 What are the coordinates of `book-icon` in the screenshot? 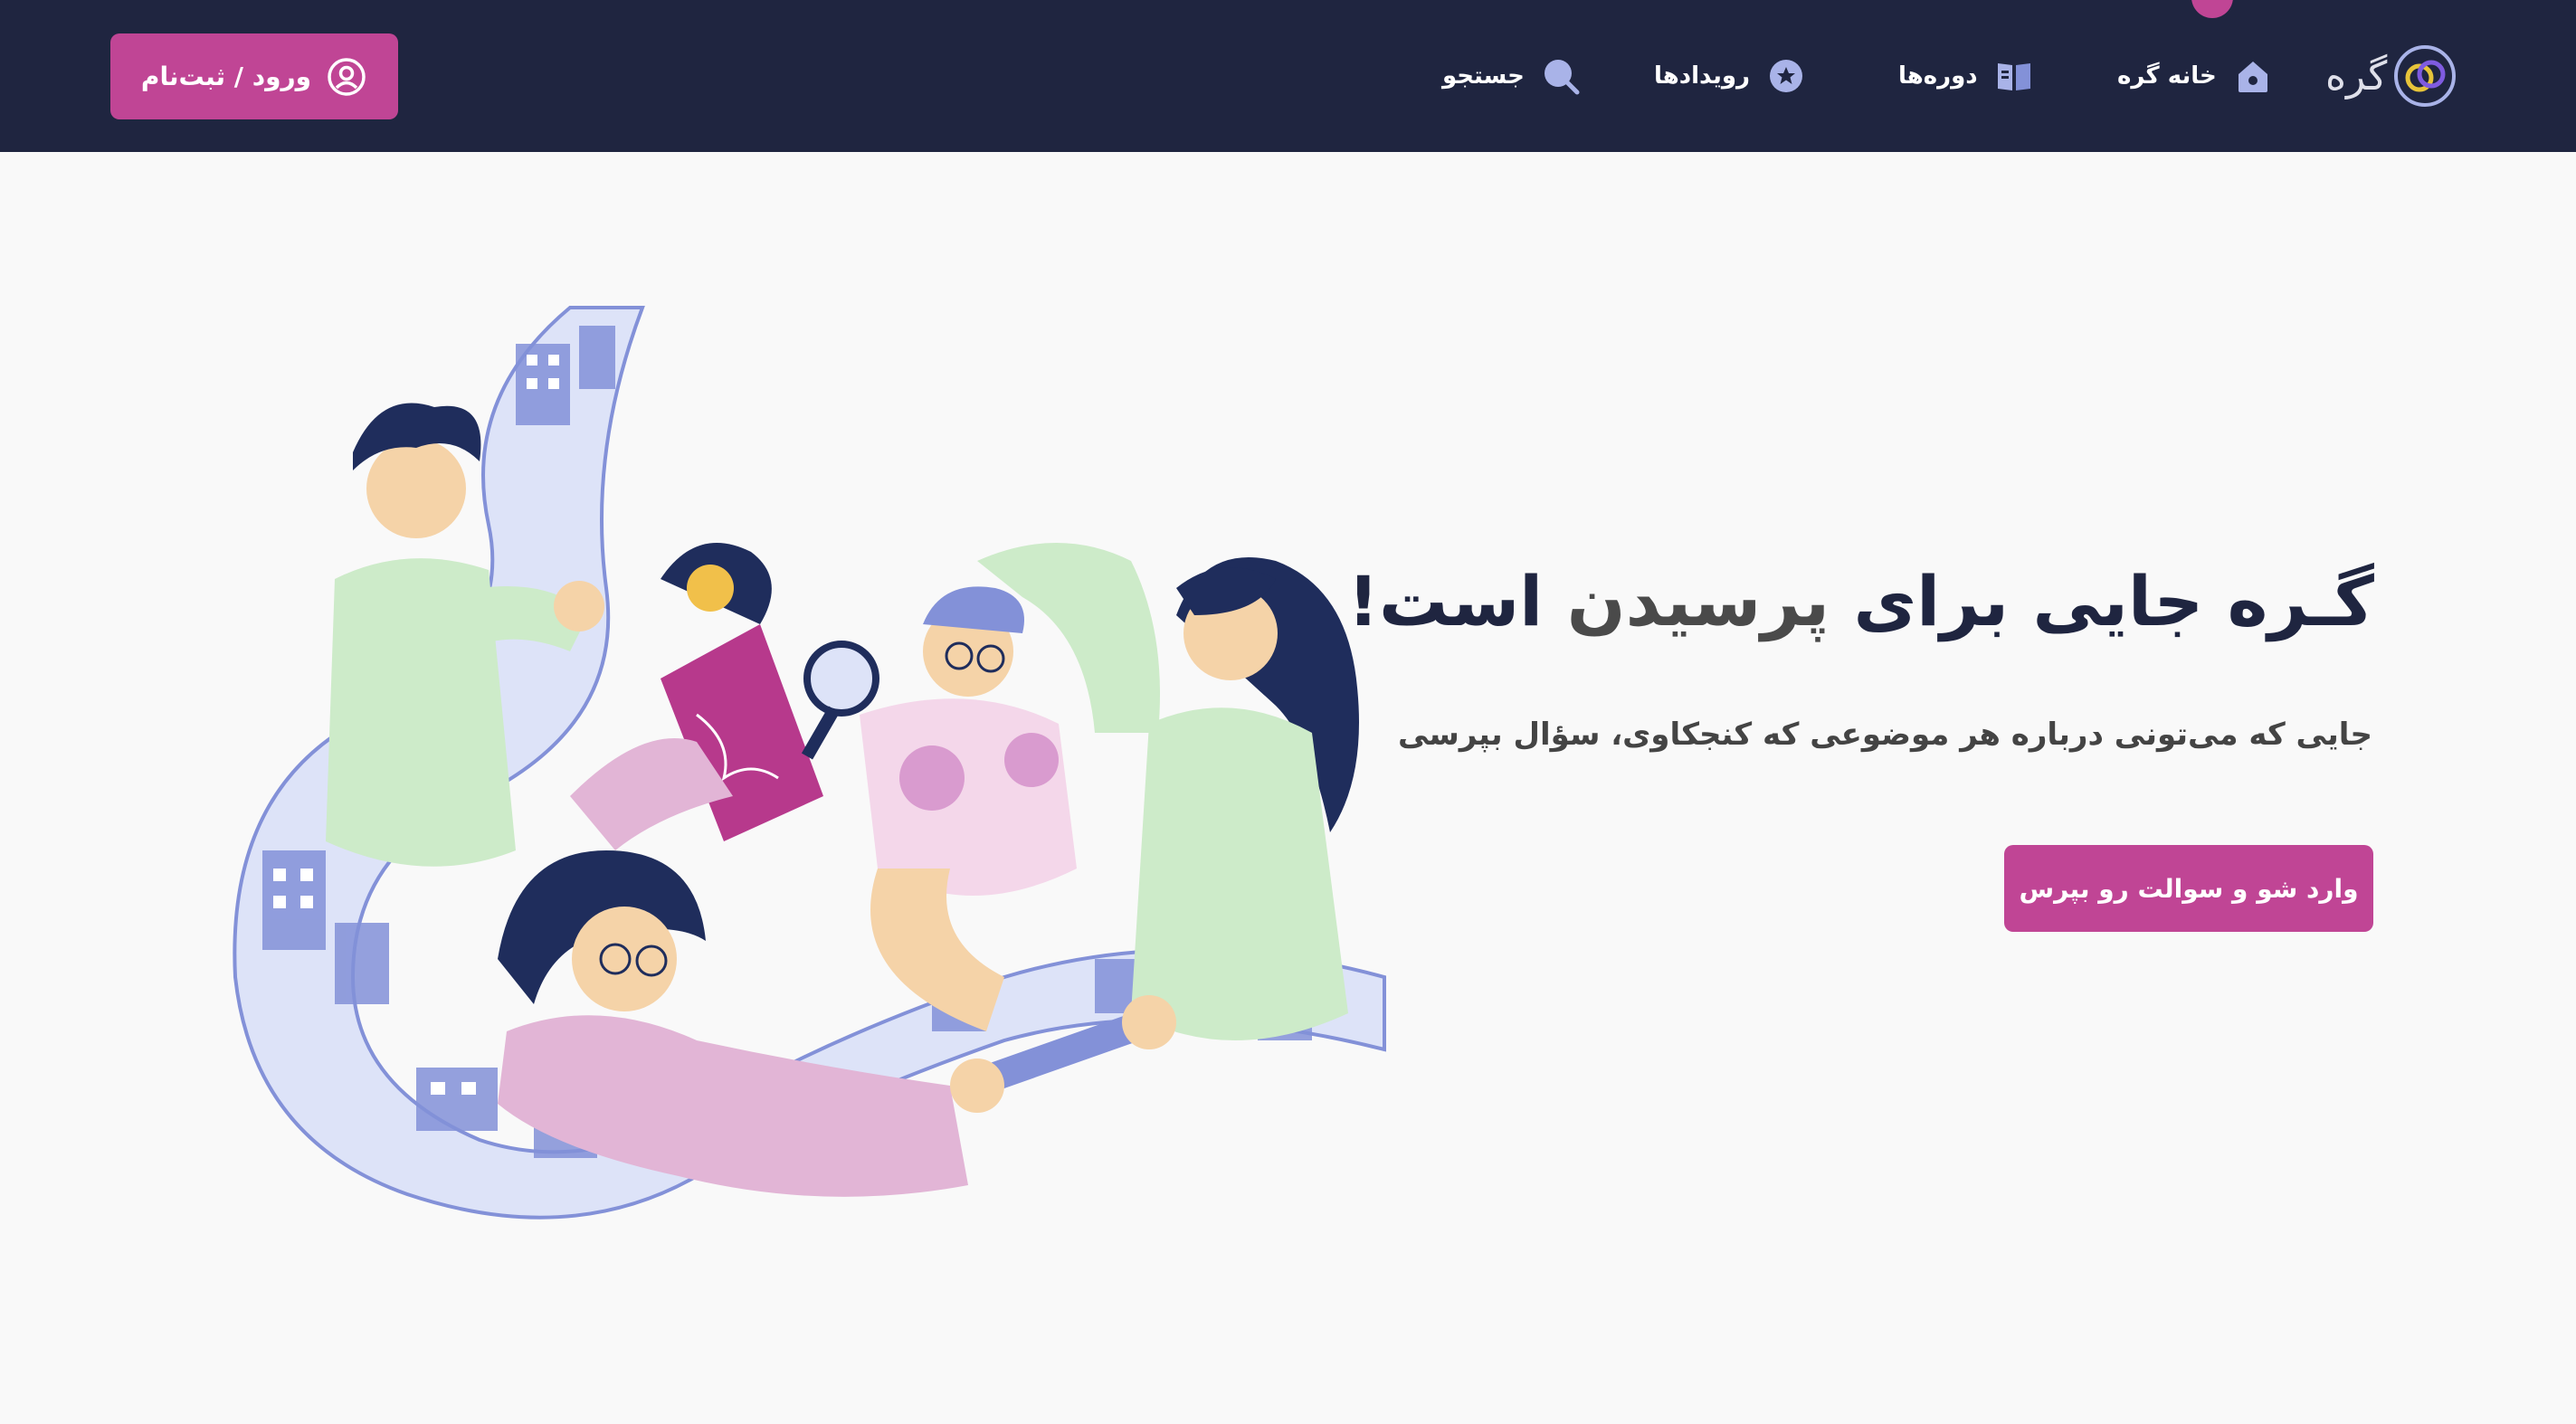 It's located at (2014, 76).